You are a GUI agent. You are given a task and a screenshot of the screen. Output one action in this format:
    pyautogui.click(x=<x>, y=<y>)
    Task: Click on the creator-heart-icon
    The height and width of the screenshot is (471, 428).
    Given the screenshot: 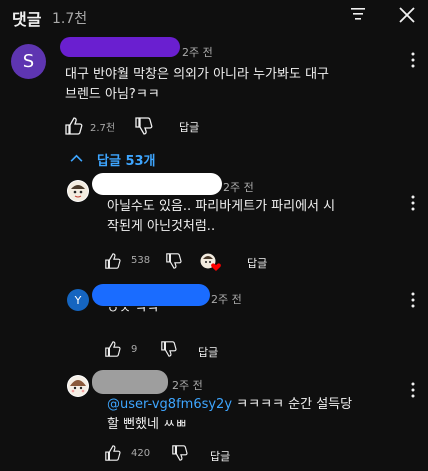 What is the action you would take?
    pyautogui.click(x=211, y=262)
    